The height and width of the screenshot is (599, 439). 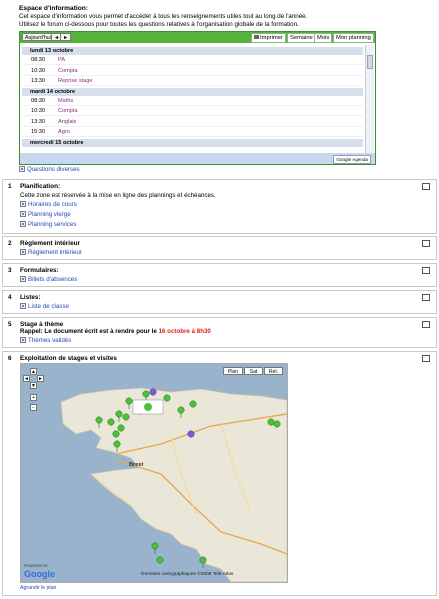 I want to click on google-logo: Google, so click(x=39, y=574).